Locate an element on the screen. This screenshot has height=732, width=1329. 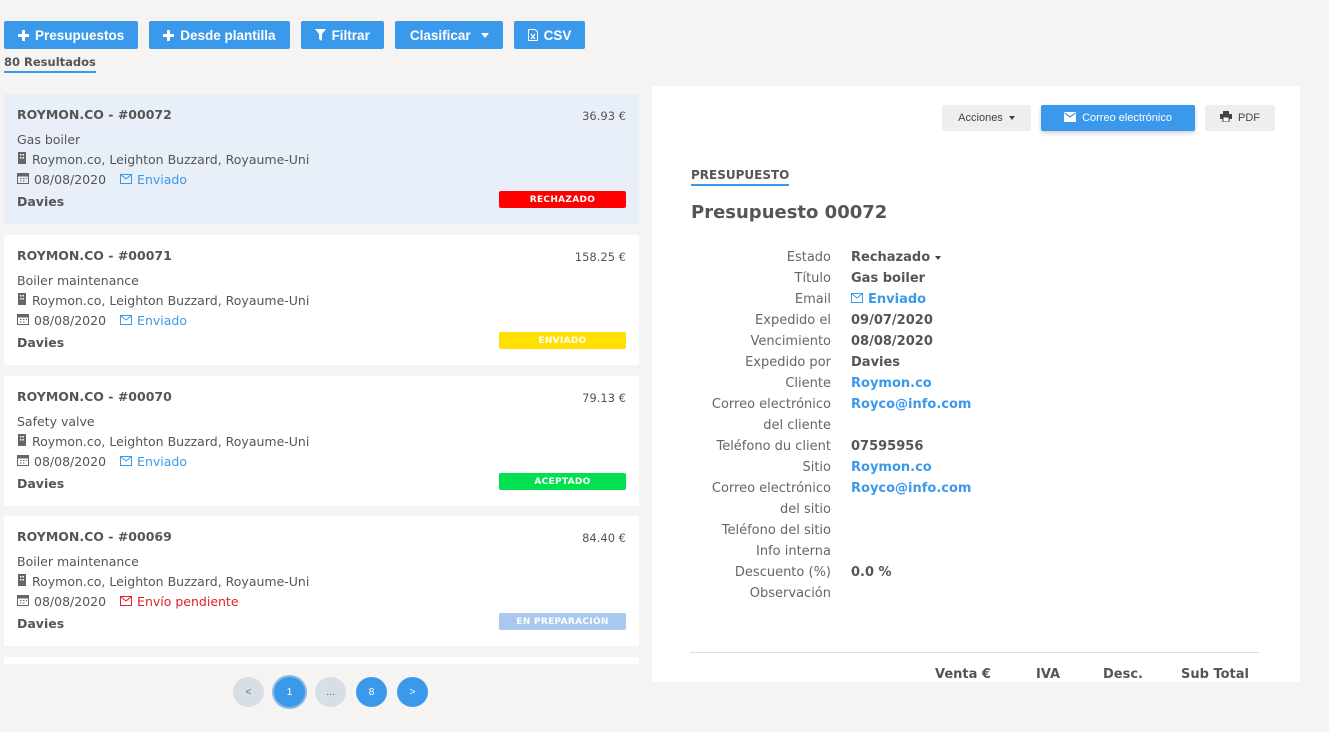
printer-icon is located at coordinates (1226, 118).